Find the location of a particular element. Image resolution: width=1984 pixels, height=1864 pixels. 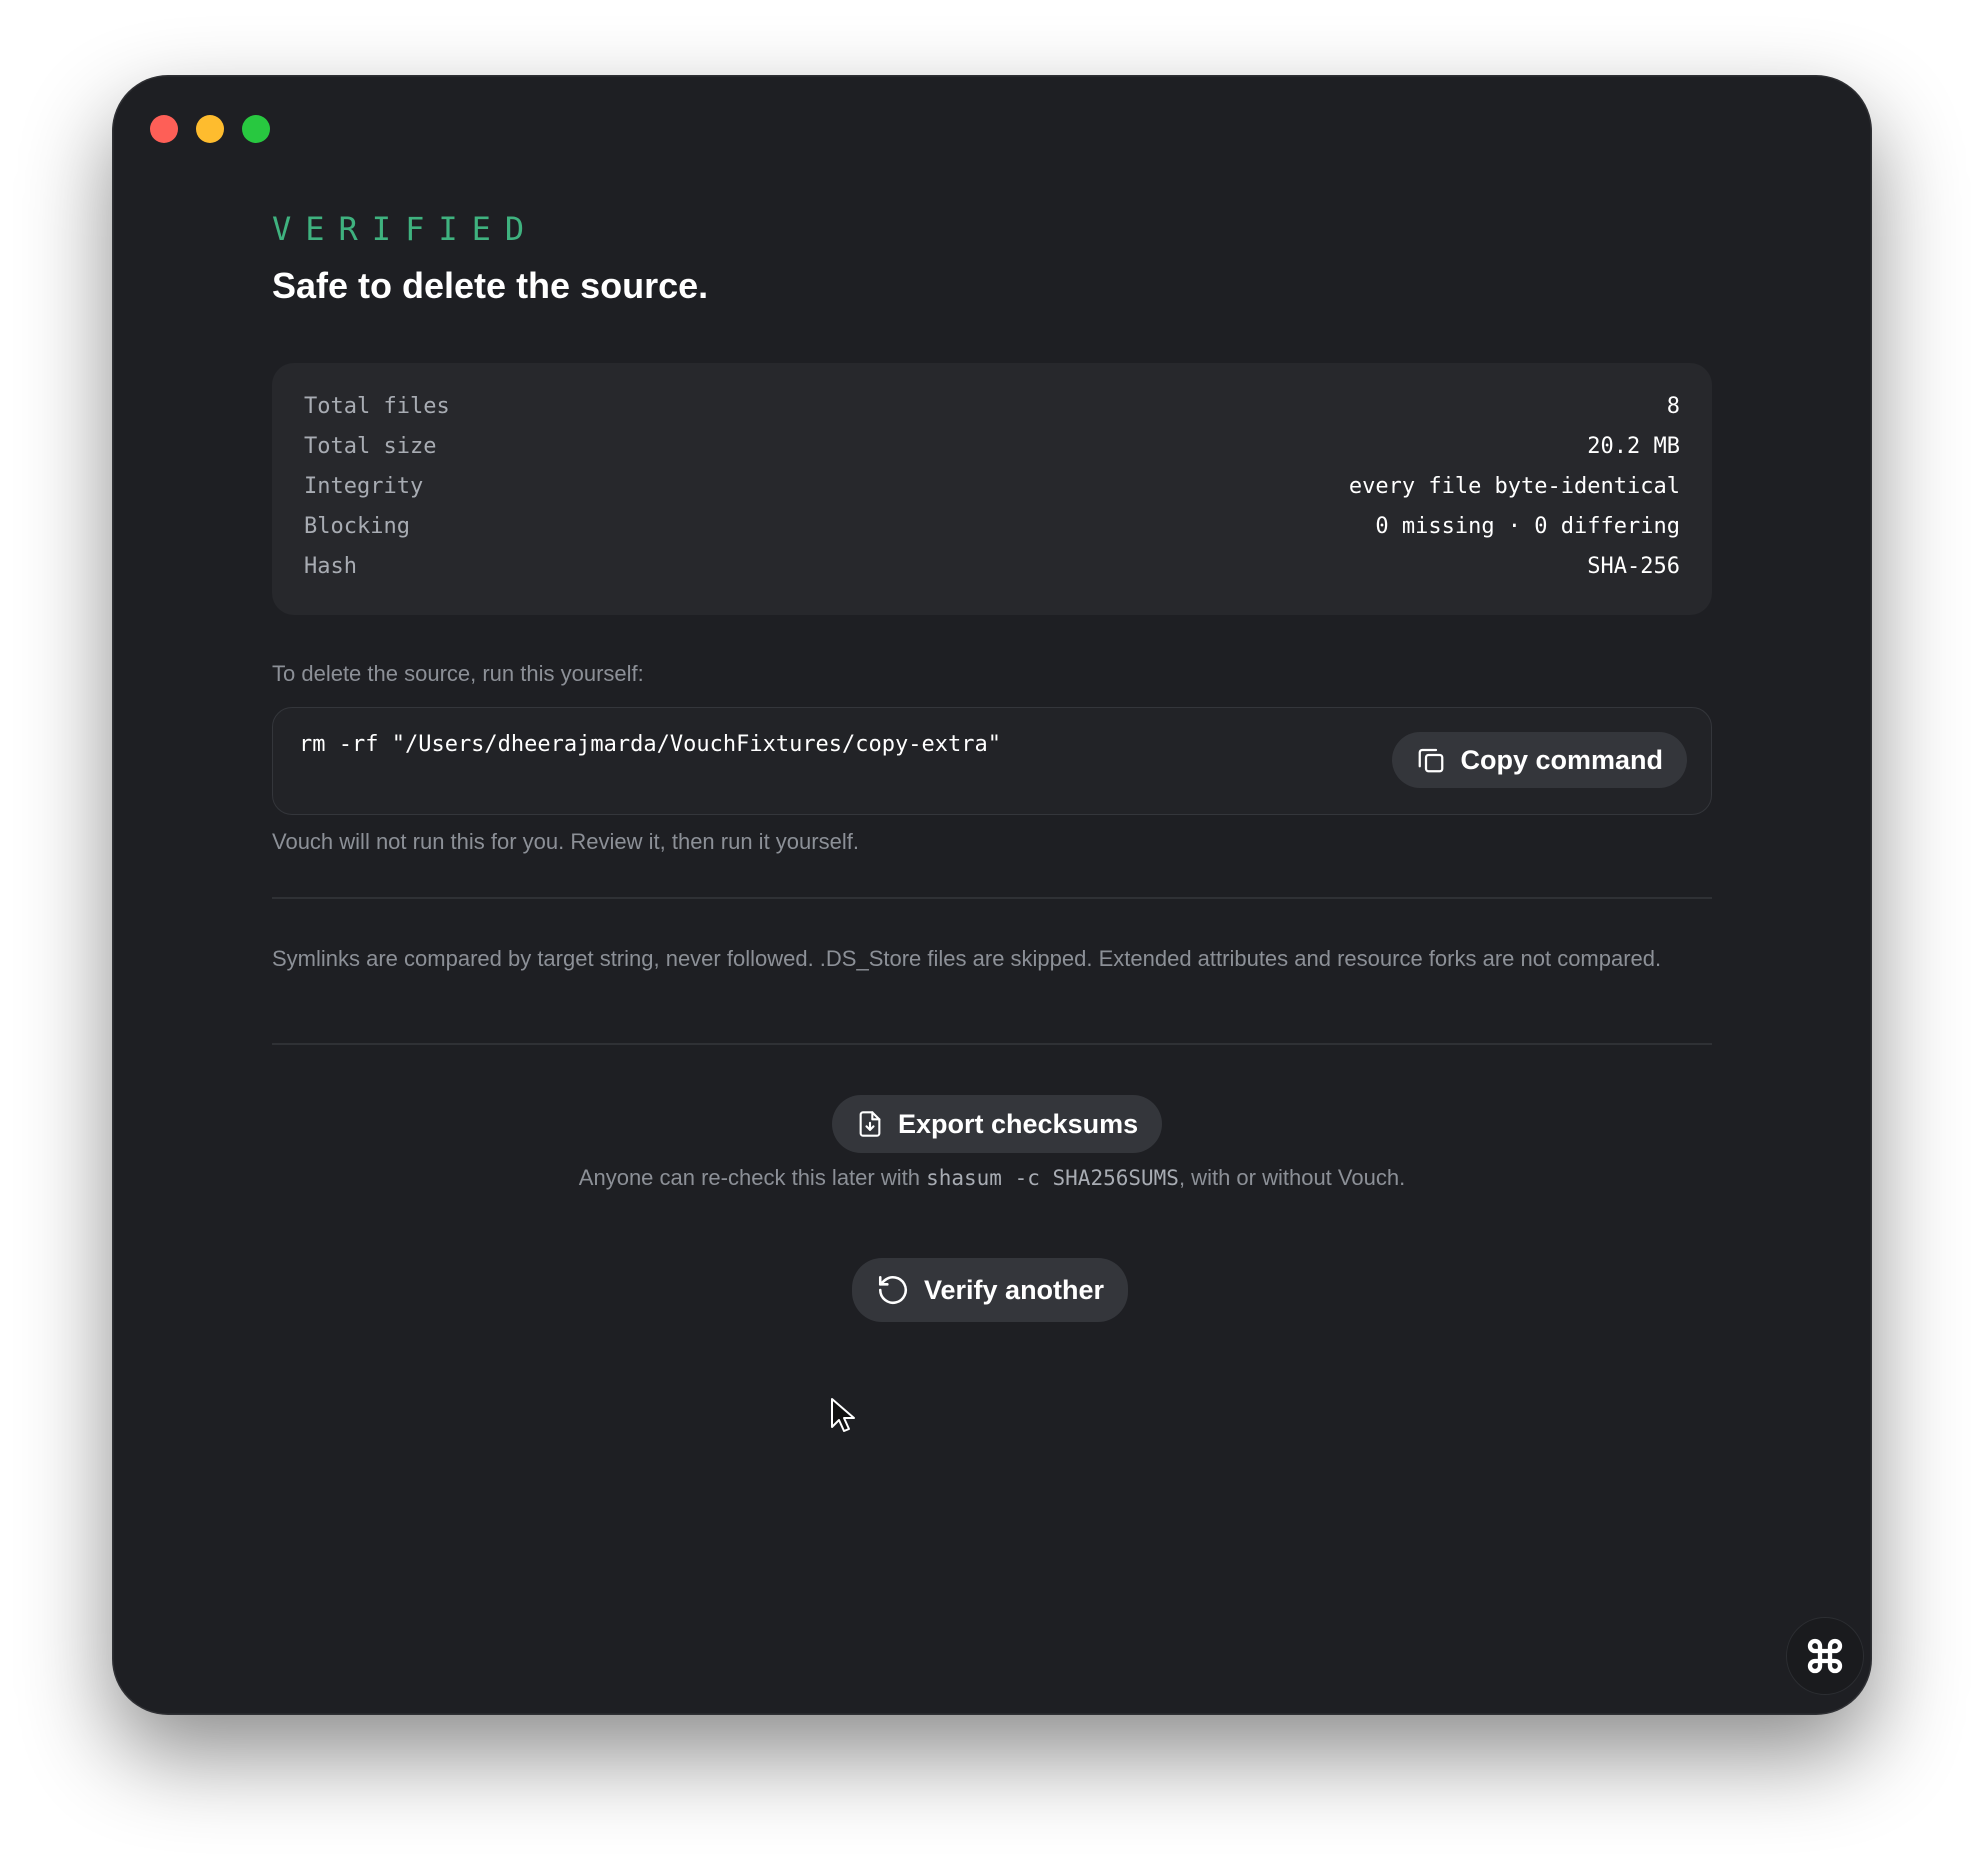

export-checksums-button: Export checksums is located at coordinates (997, 1124).